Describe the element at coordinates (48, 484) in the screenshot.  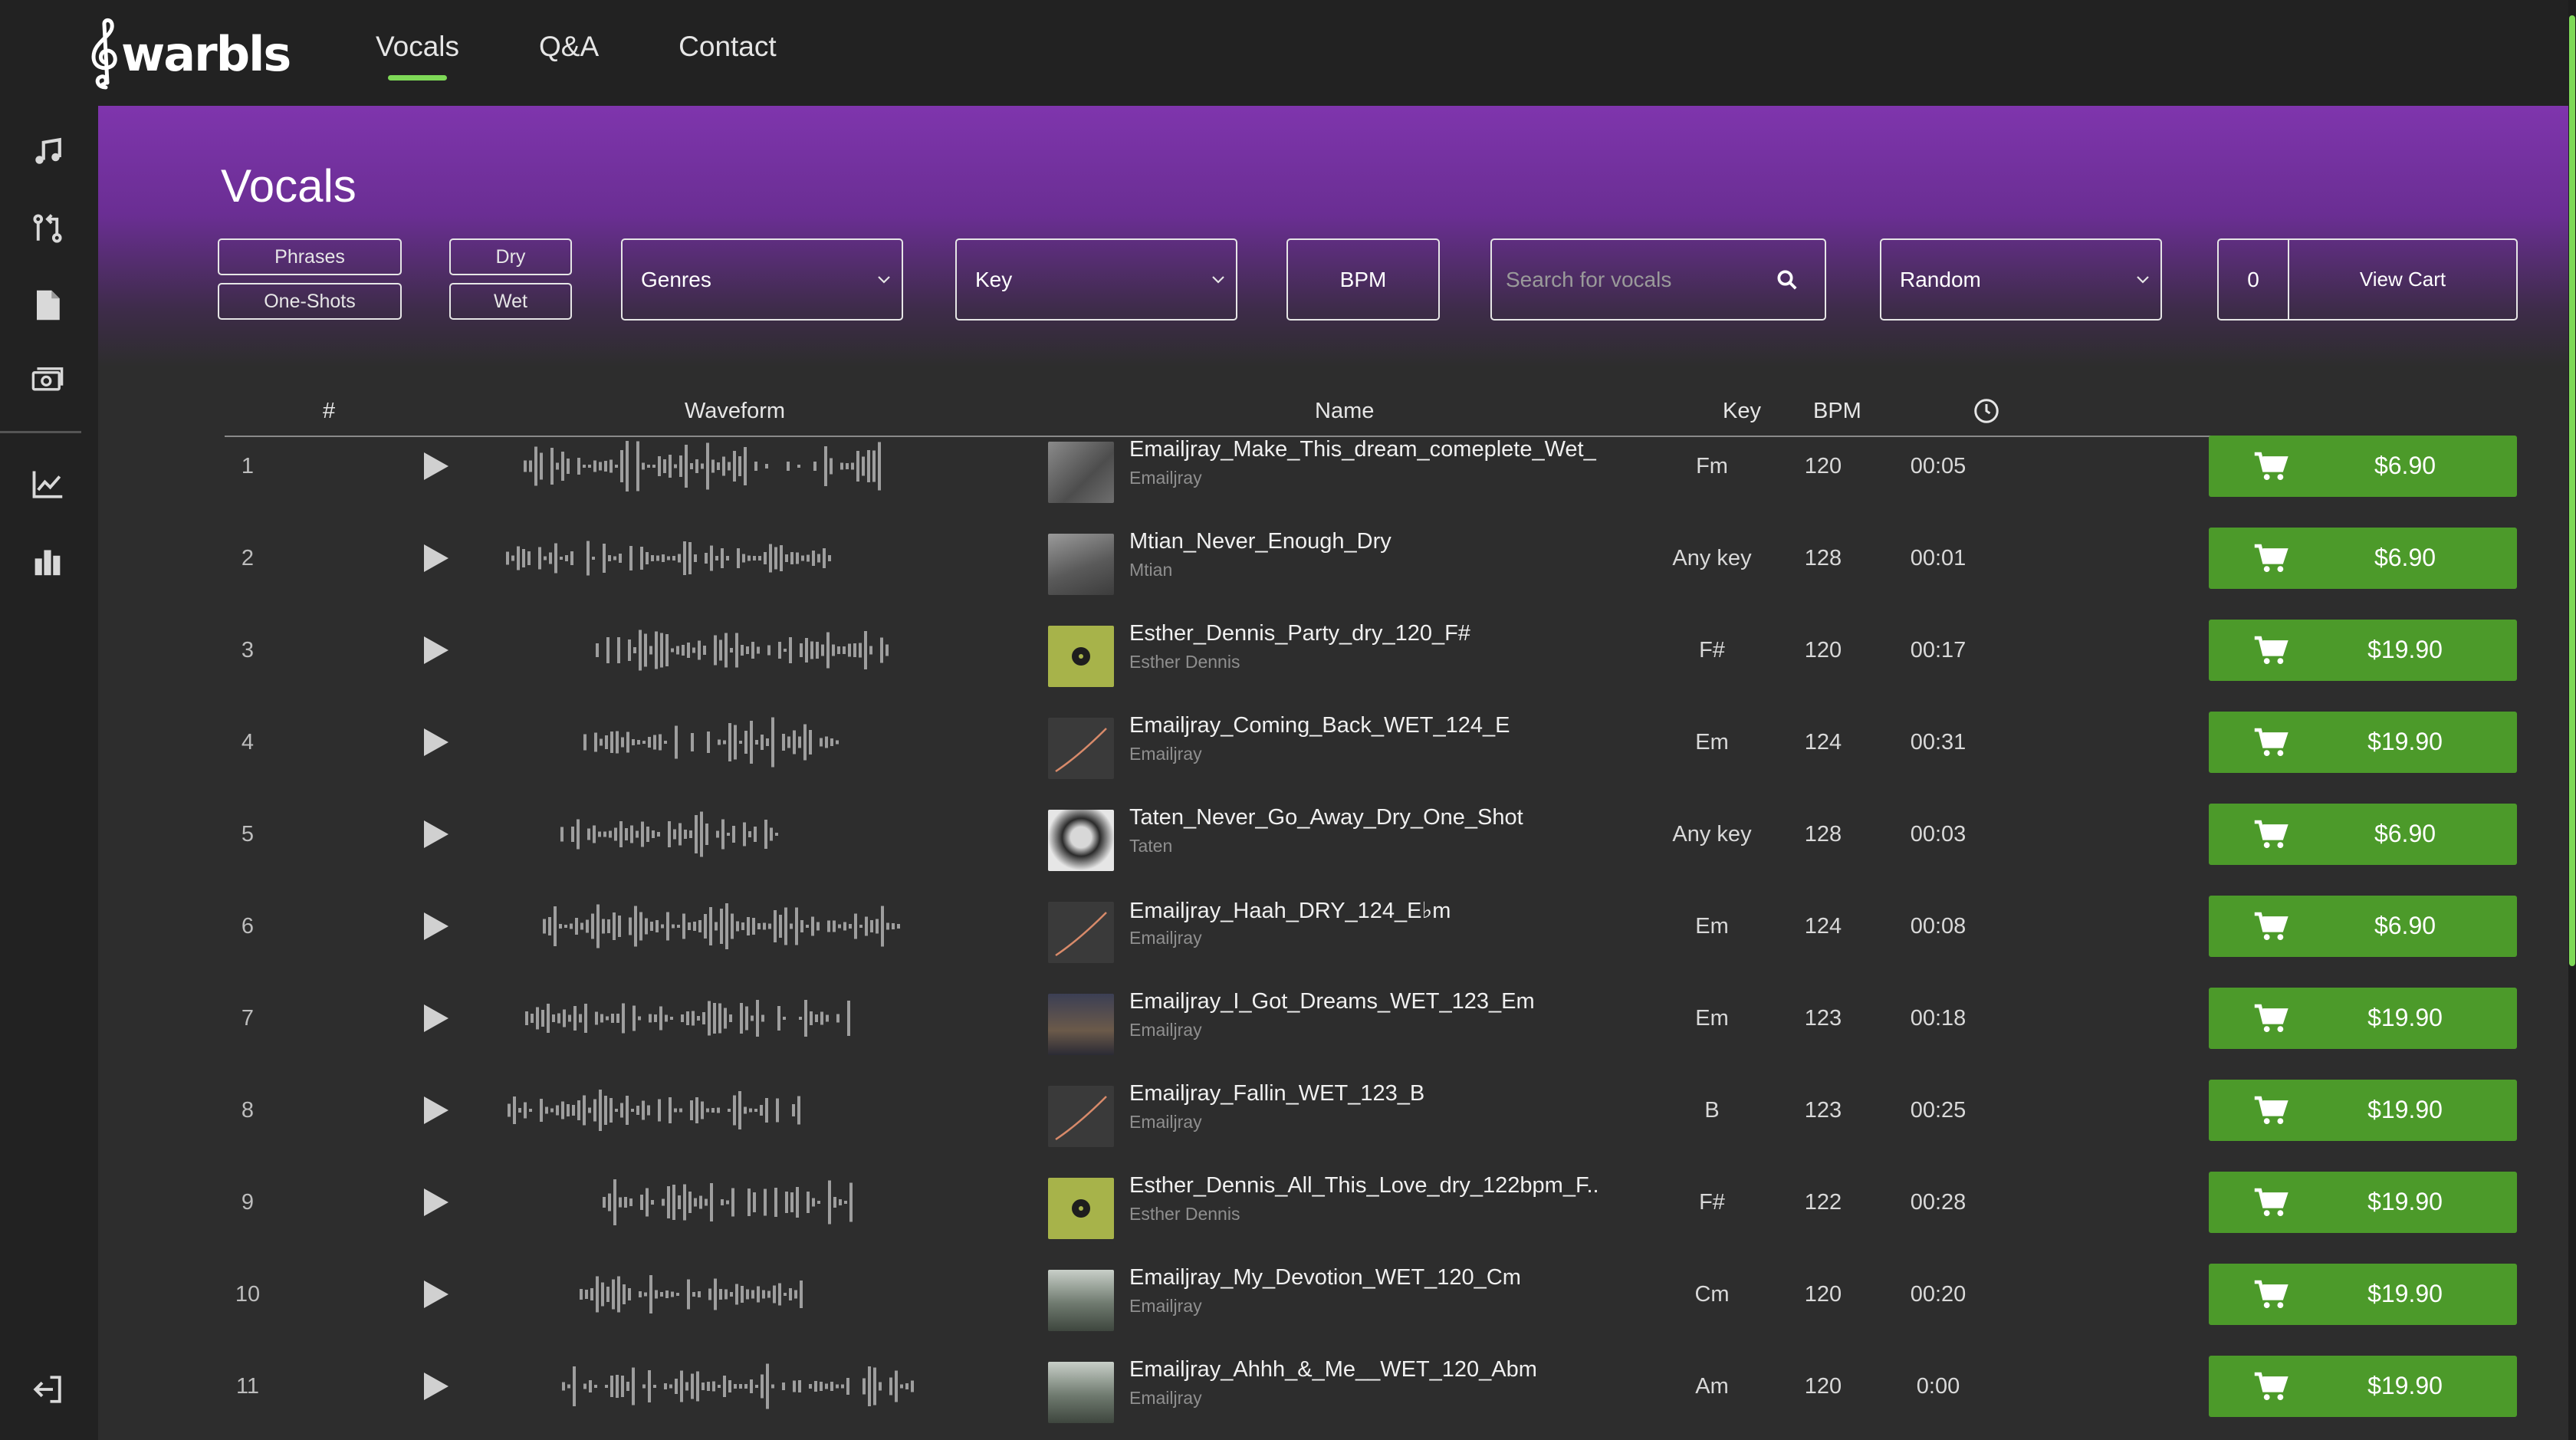
I see `line-chart-icon` at that location.